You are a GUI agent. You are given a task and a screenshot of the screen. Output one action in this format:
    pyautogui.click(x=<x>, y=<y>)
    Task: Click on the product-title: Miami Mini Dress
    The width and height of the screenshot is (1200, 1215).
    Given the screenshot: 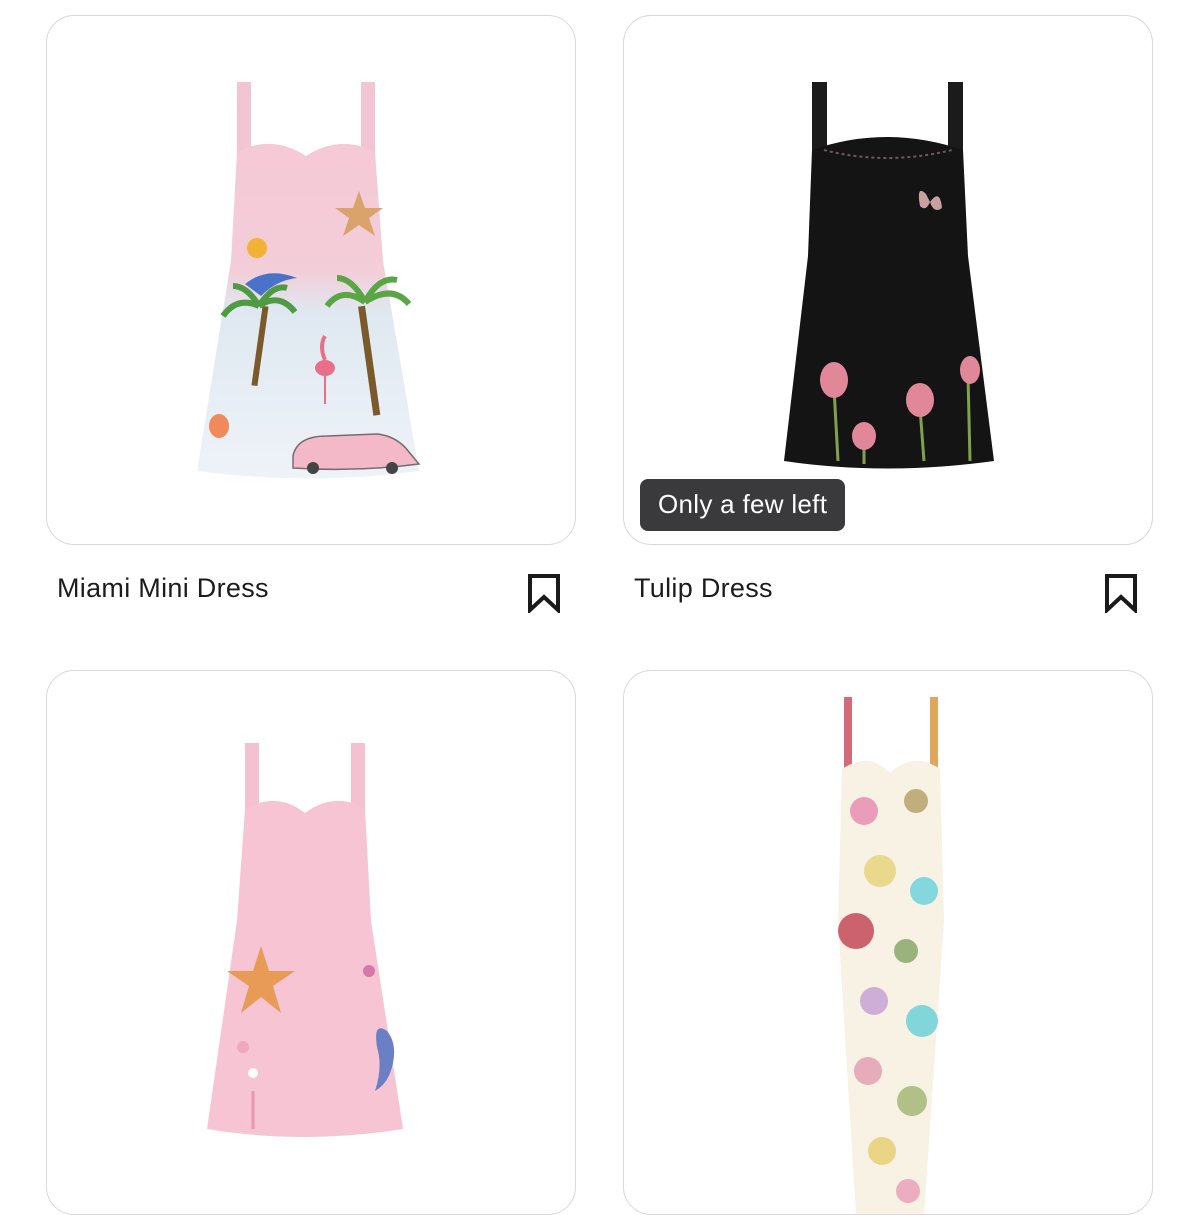 What is the action you would take?
    pyautogui.click(x=163, y=588)
    